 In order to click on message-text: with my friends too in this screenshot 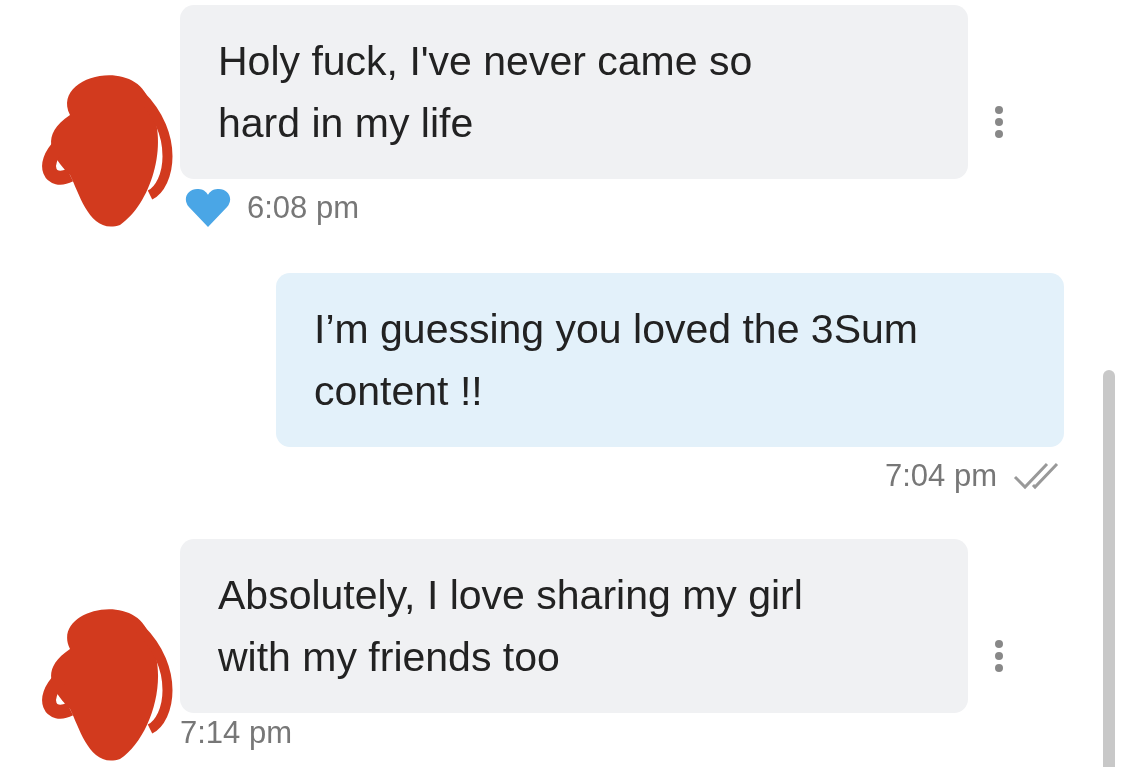, I will do `click(389, 657)`.